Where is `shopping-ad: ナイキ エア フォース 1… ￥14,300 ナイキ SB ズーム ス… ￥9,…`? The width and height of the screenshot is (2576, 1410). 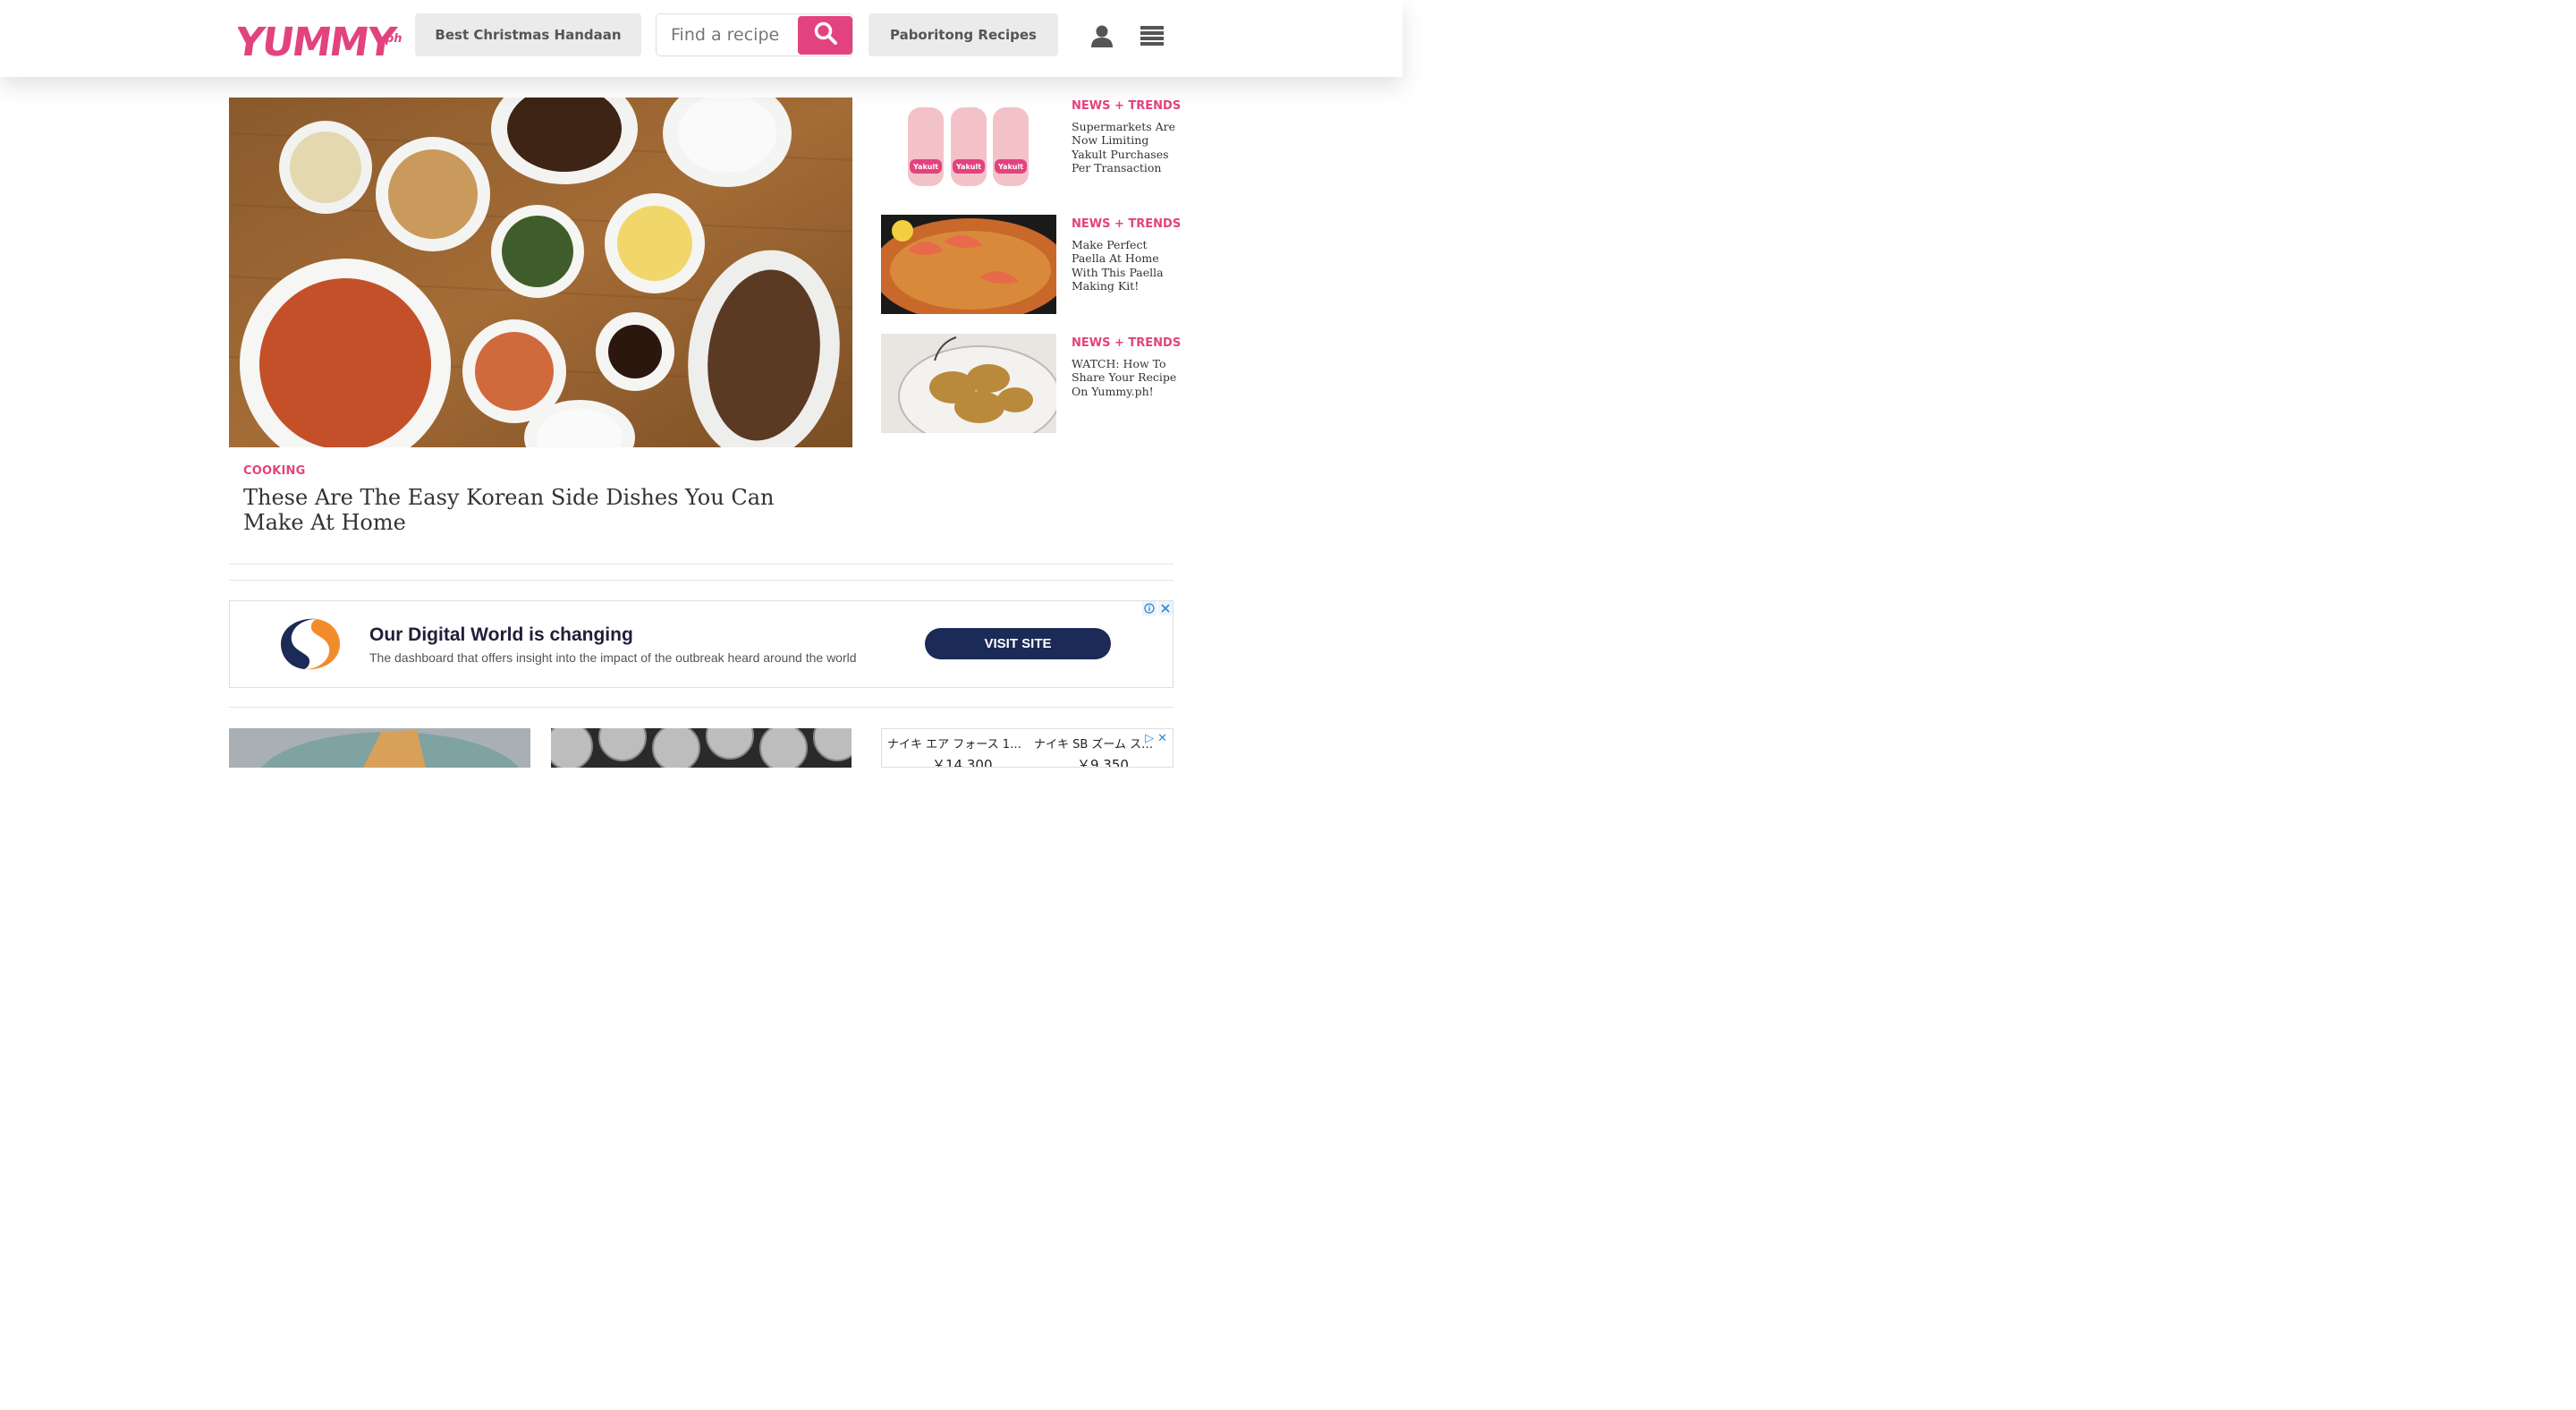
shopping-ad: ナイキ エア フォース 1… ￥14,300 ナイキ SB ズーム ス… ￥9,… is located at coordinates (1027, 748).